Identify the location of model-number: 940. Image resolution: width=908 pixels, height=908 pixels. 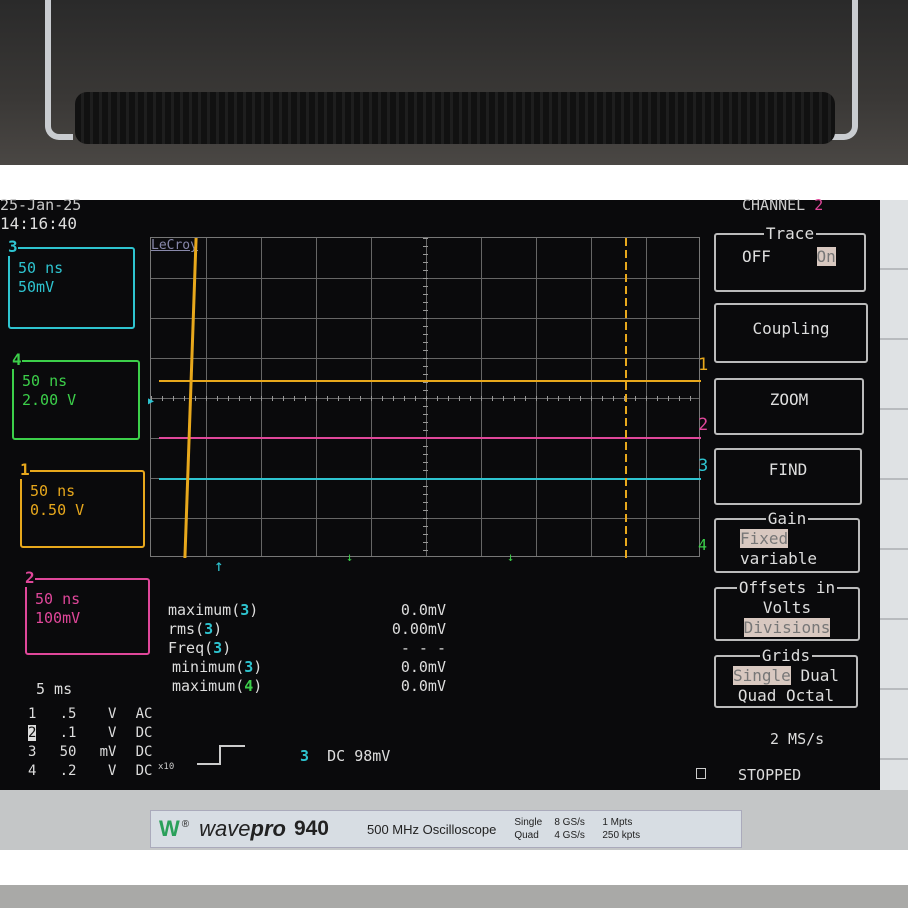
(311, 828).